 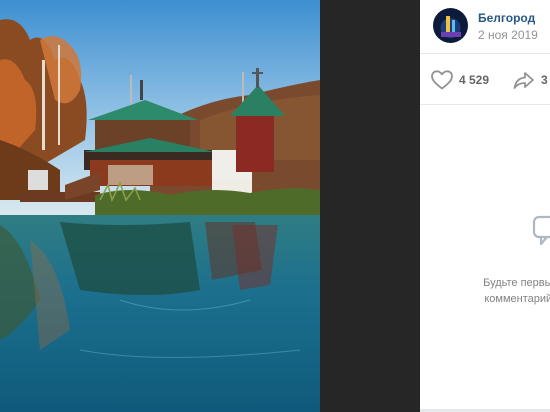 I want to click on empty-comments-text-2: комментарий к этой записи, so click(x=517, y=299).